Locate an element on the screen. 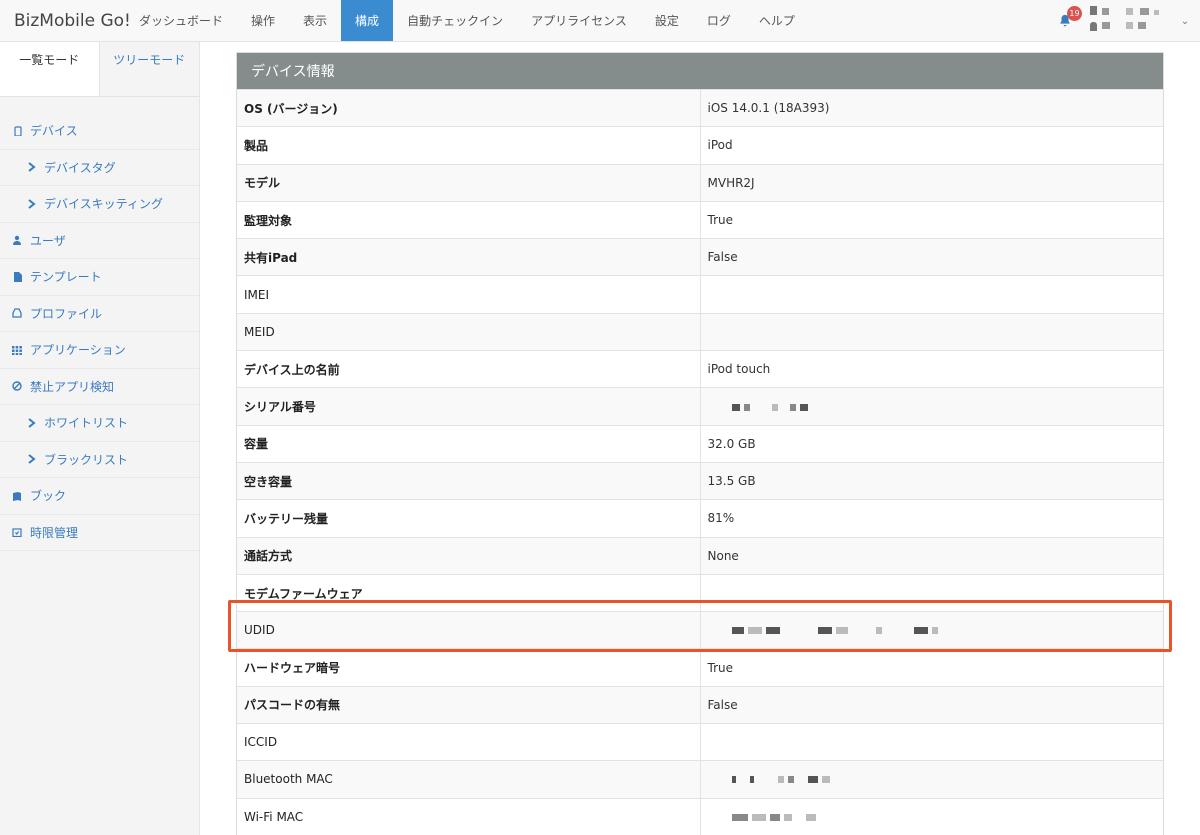 The image size is (1200, 835). table-row: モデムファームウェア is located at coordinates (700, 592).